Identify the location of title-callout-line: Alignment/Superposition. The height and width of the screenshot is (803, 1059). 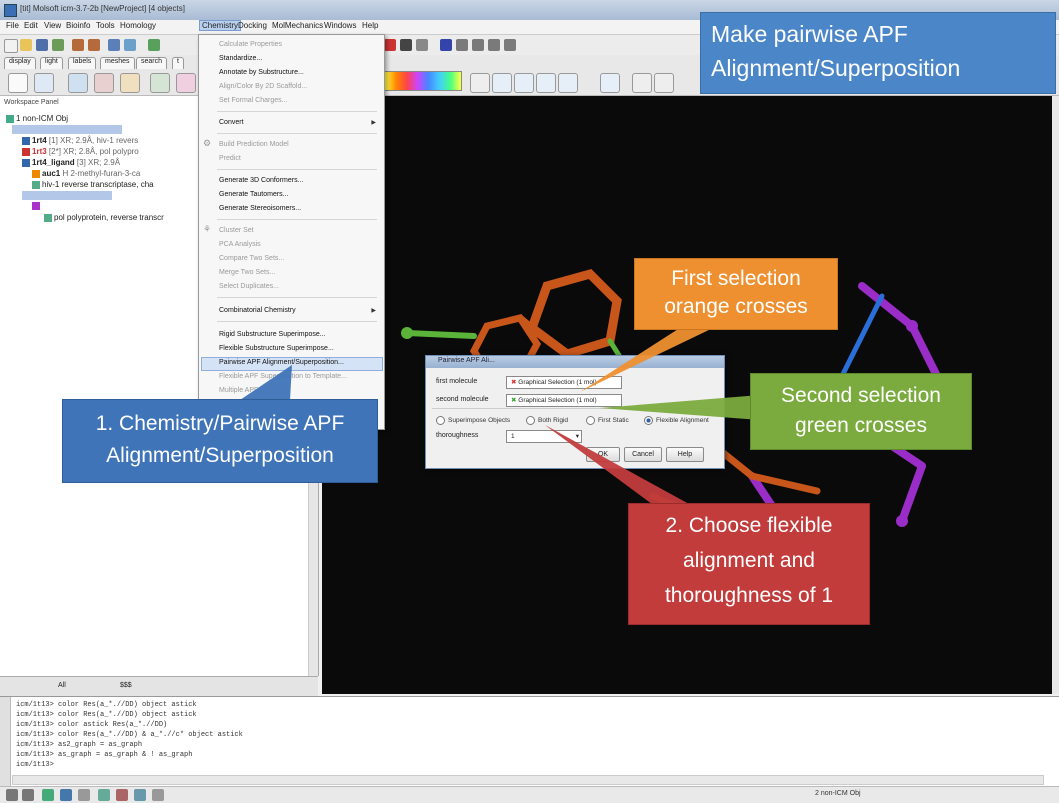
(836, 68).